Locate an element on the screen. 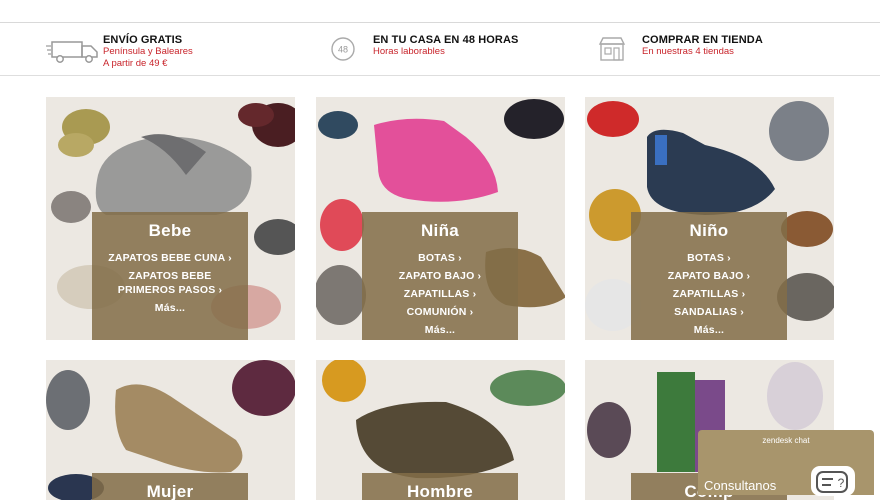 This screenshot has width=880, height=500. benefit-subtitle: A partir de 49 € is located at coordinates (135, 63).